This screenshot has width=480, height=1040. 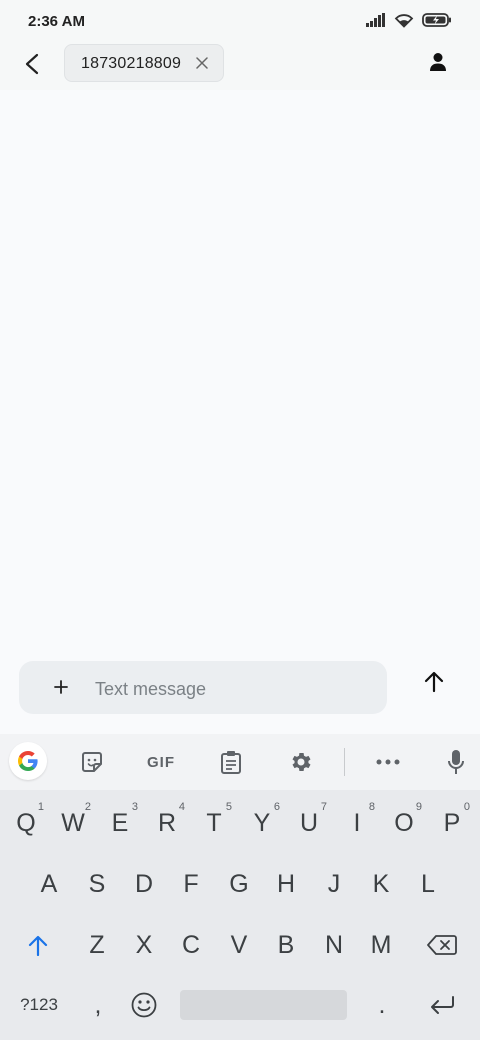 I want to click on key-v: V, so click(x=239, y=945).